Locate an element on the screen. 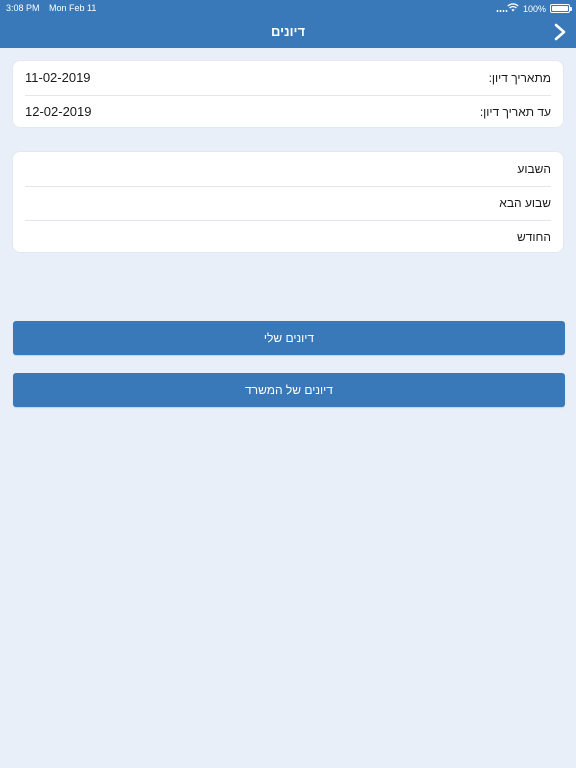  battery-percent: 100% is located at coordinates (534, 8).